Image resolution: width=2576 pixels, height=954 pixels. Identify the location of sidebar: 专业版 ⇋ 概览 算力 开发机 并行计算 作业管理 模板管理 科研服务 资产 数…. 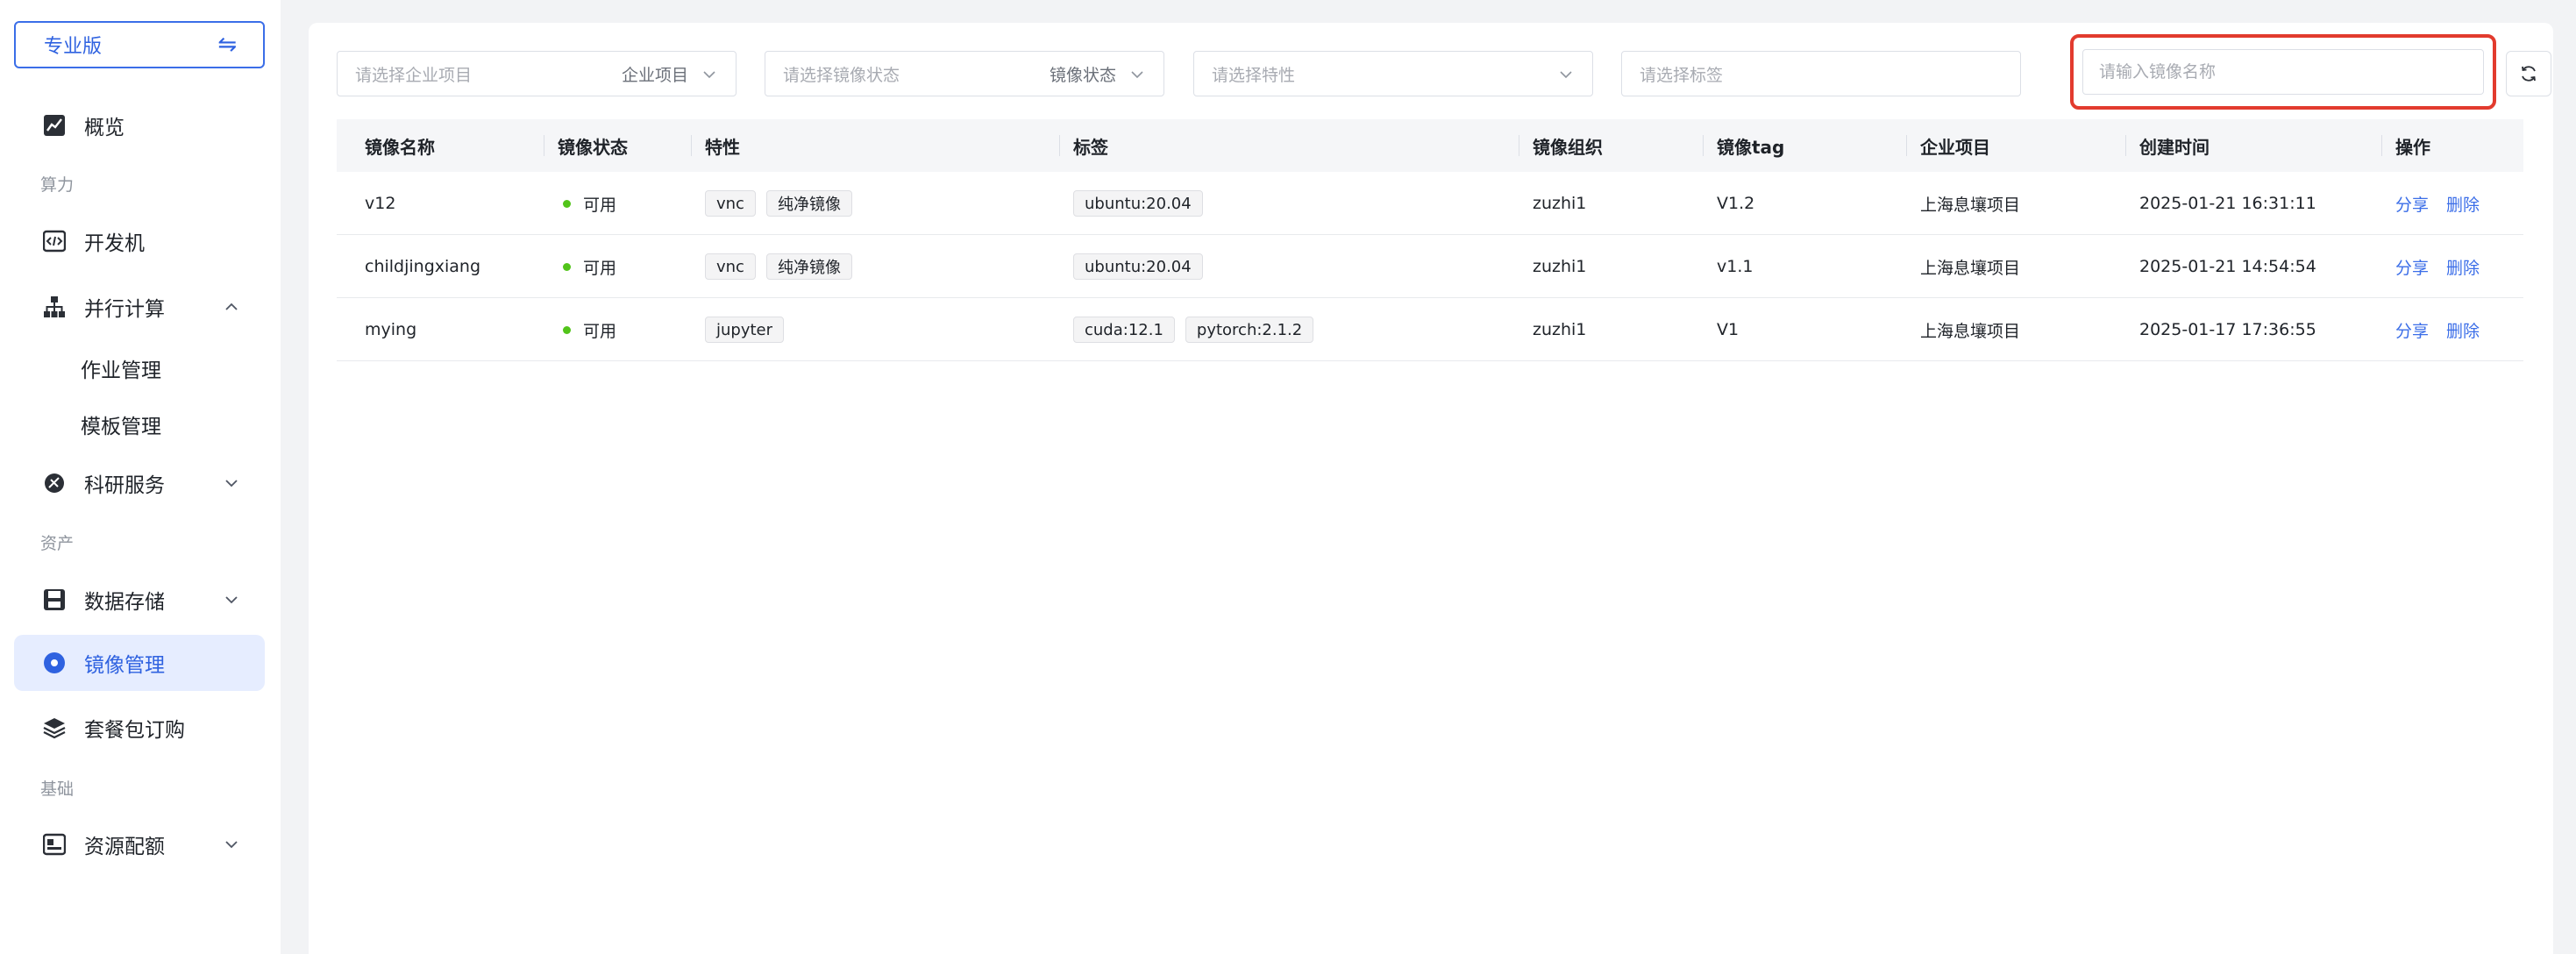
(140, 477).